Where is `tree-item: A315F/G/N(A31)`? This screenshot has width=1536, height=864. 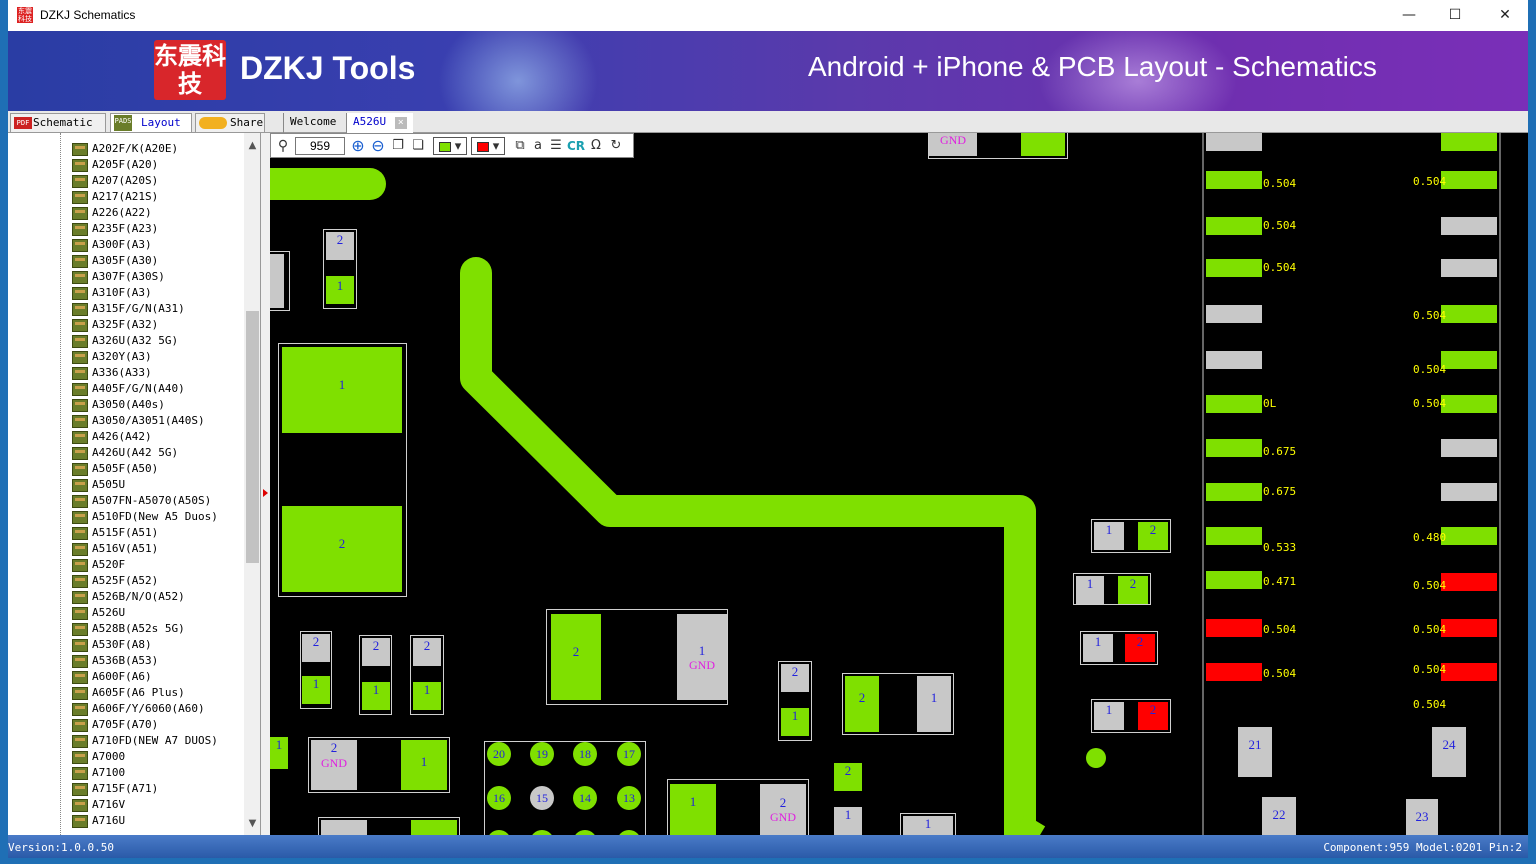
tree-item: A315F/G/N(A31) is located at coordinates (128, 309).